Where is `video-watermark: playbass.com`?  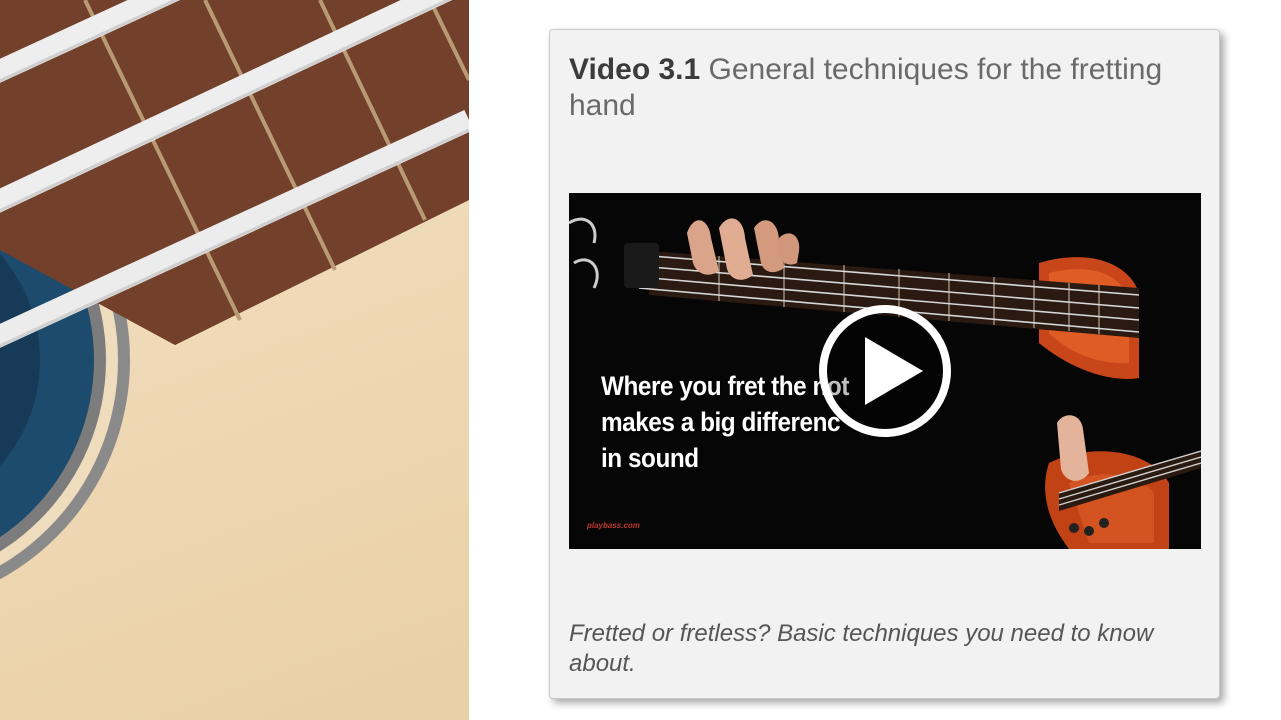 video-watermark: playbass.com is located at coordinates (613, 525).